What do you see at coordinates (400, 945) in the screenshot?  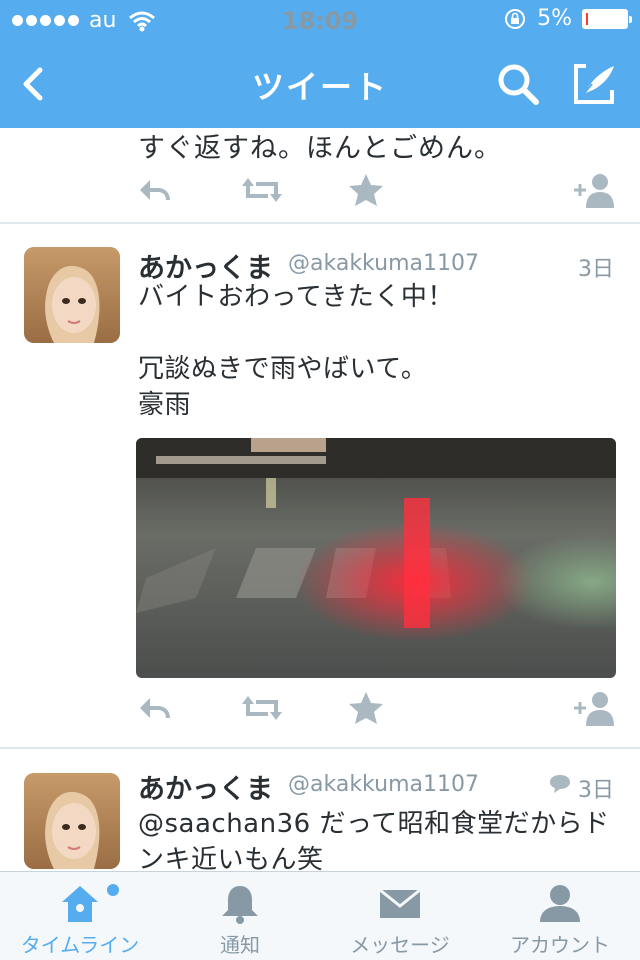 I see `tab-label: メッセージ` at bounding box center [400, 945].